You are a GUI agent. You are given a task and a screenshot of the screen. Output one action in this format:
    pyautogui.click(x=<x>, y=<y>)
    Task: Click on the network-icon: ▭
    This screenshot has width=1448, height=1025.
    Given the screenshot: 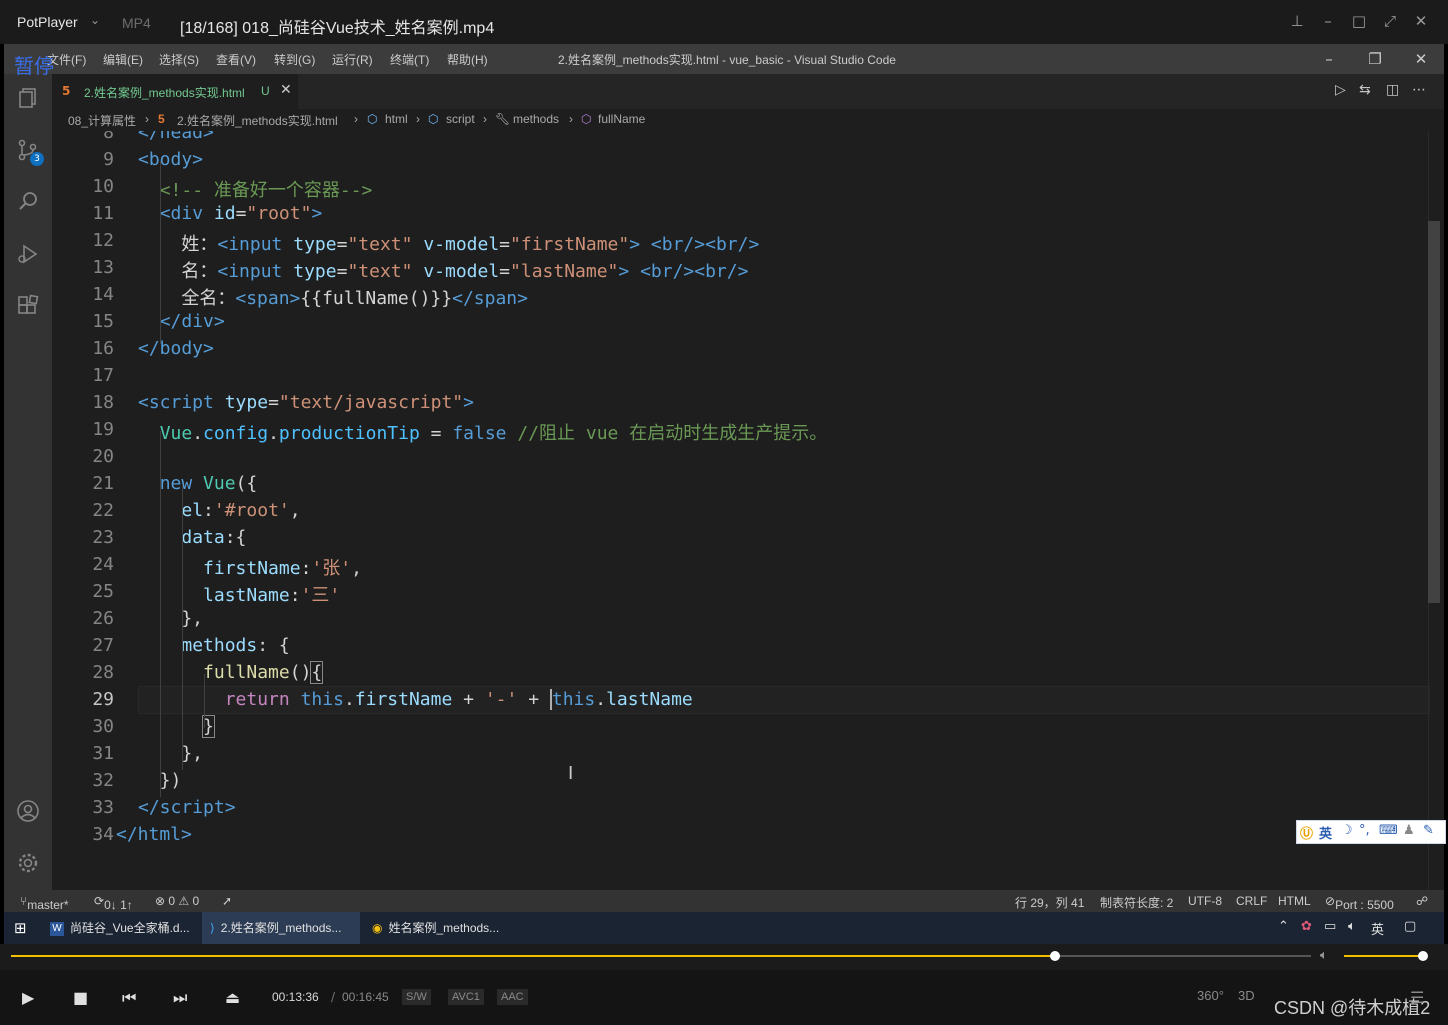 What is the action you would take?
    pyautogui.click(x=1330, y=926)
    